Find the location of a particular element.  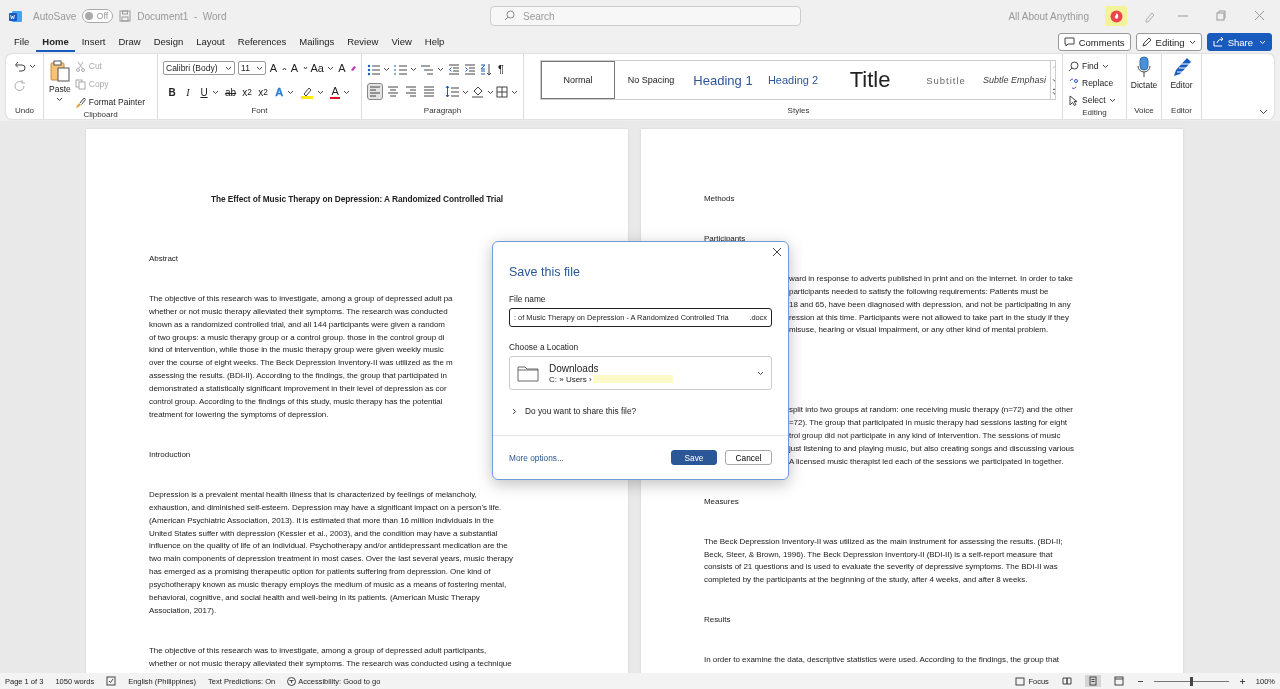

avatar is located at coordinates (1116, 16).